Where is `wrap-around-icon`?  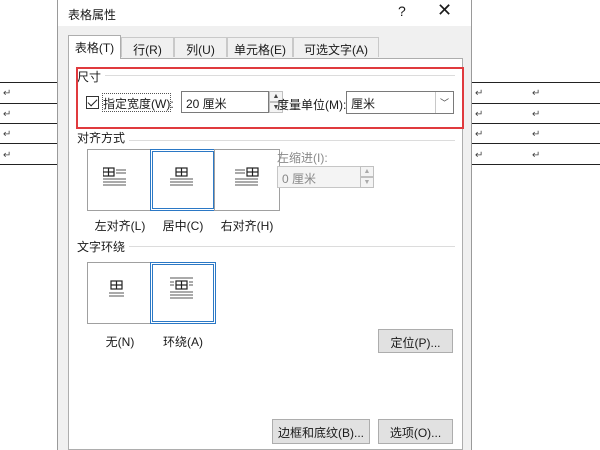 wrap-around-icon is located at coordinates (181, 288).